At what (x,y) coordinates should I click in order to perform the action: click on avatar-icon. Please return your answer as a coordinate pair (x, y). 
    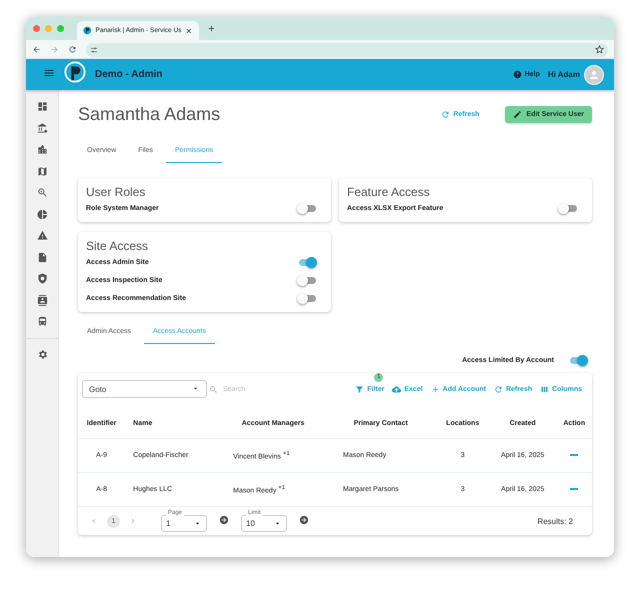
    Looking at the image, I should click on (594, 74).